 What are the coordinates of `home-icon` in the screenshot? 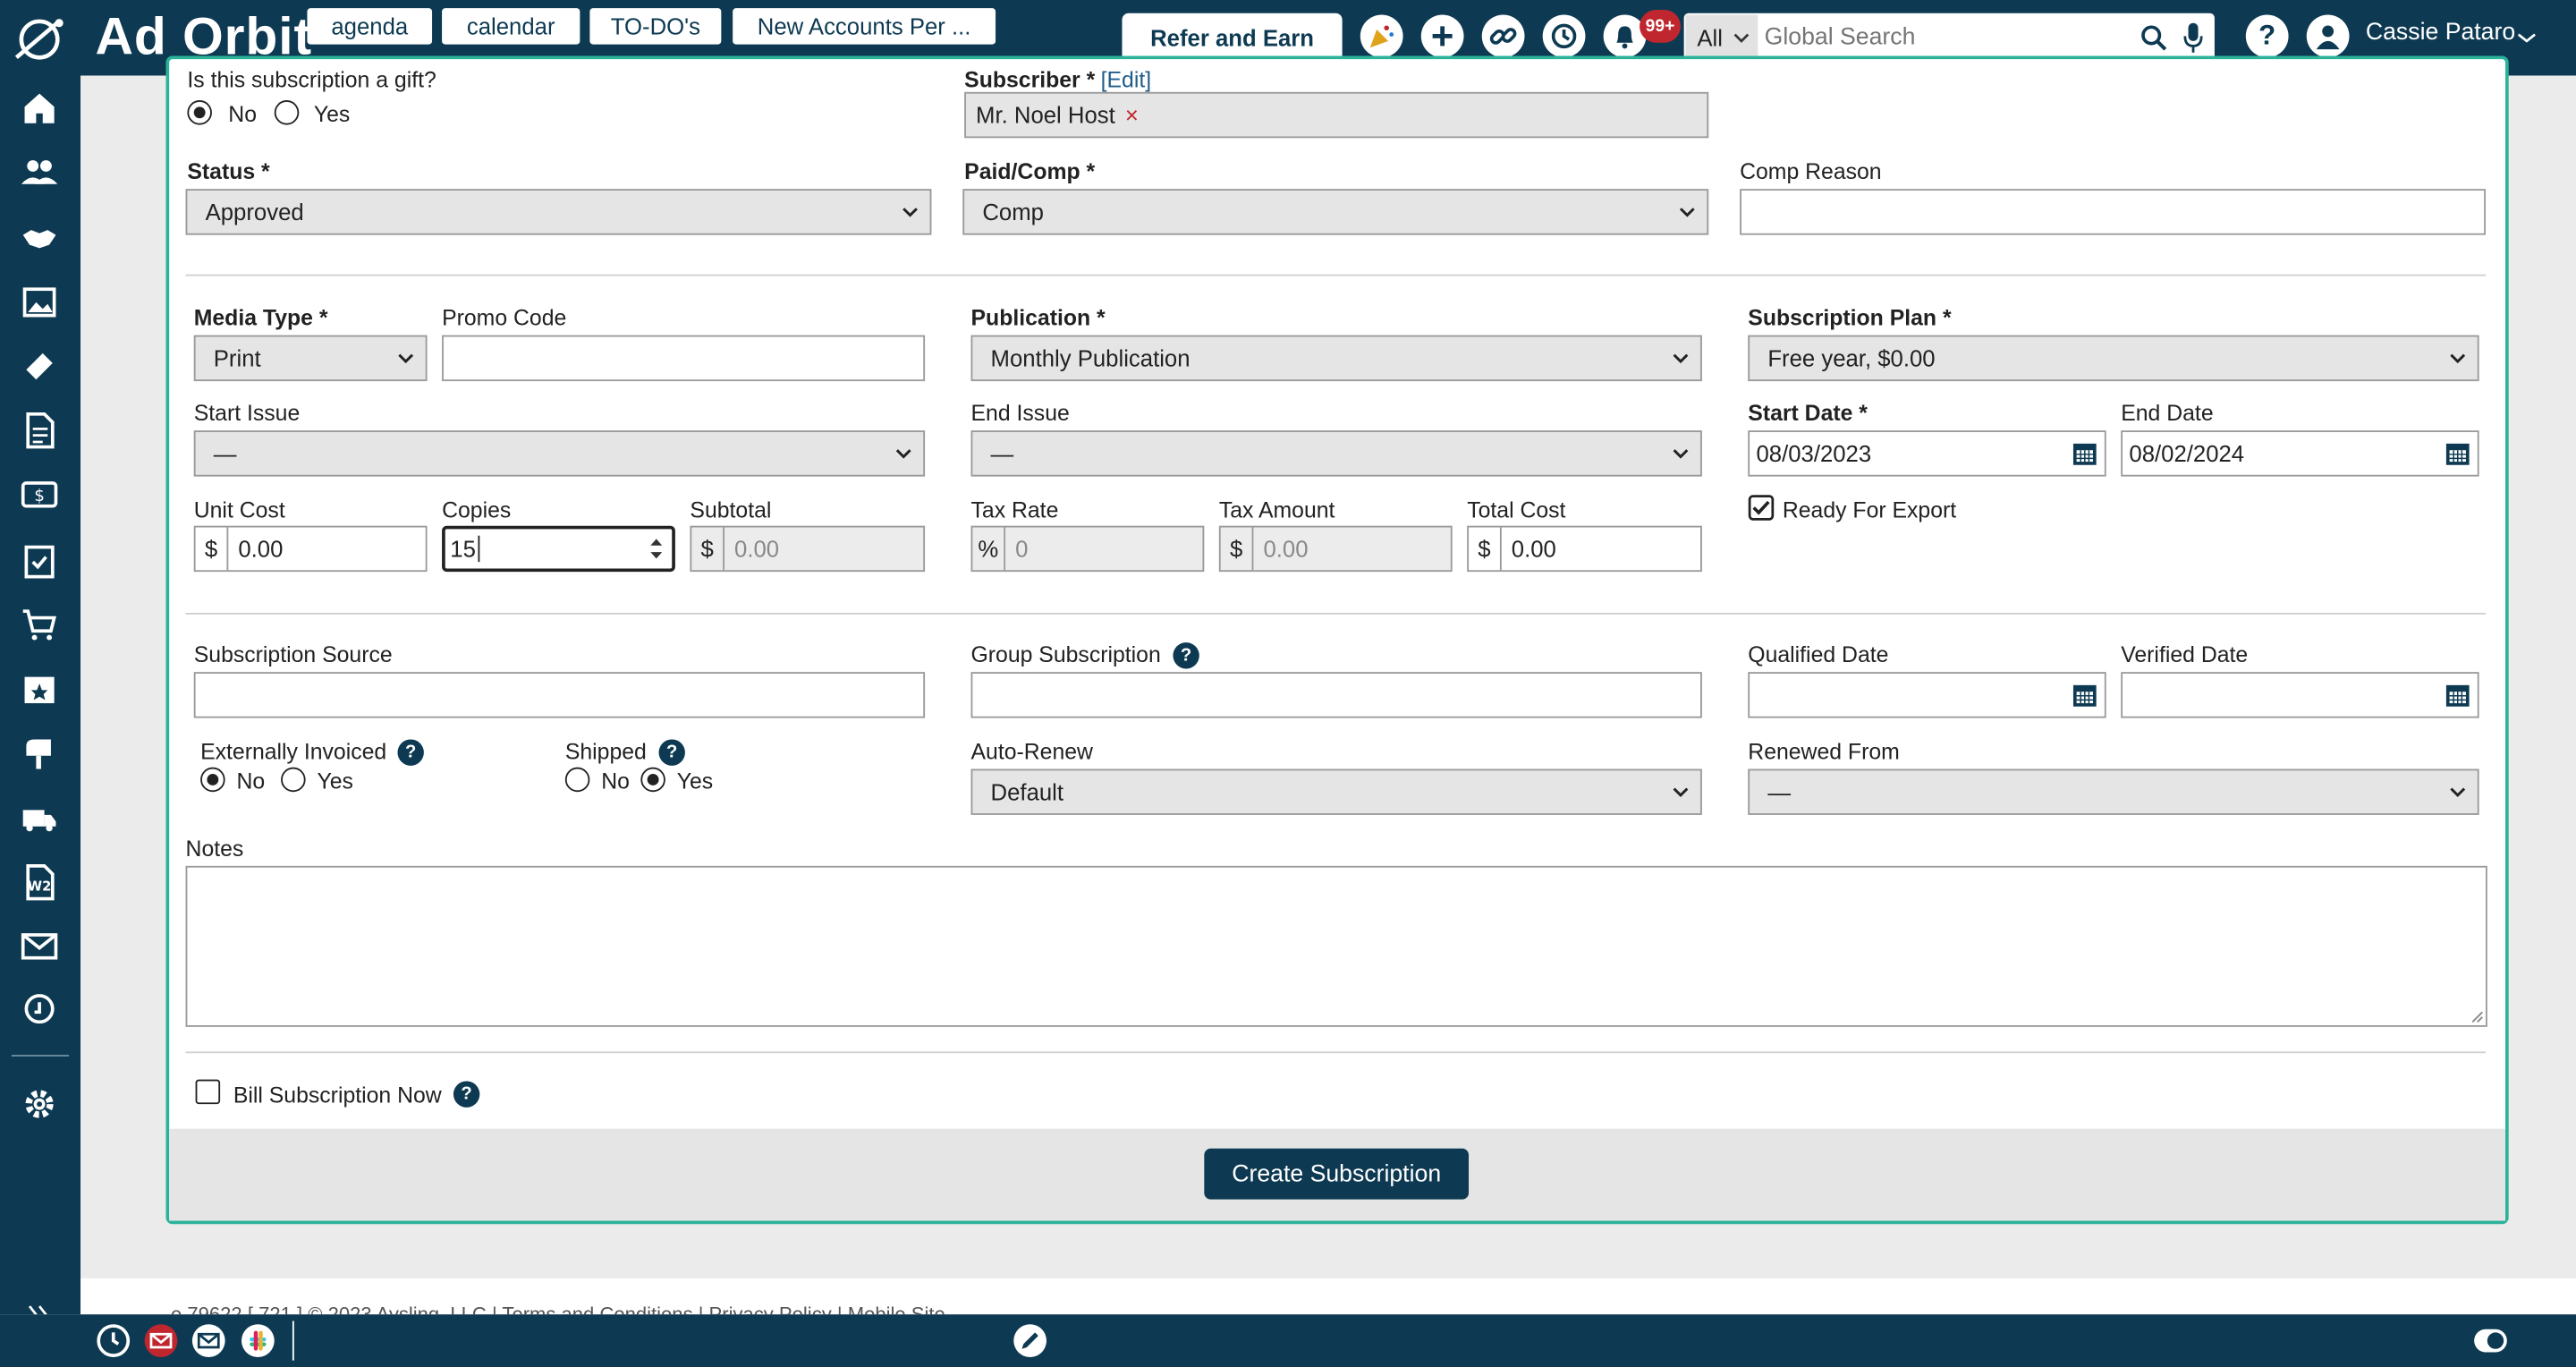 It's located at (39, 108).